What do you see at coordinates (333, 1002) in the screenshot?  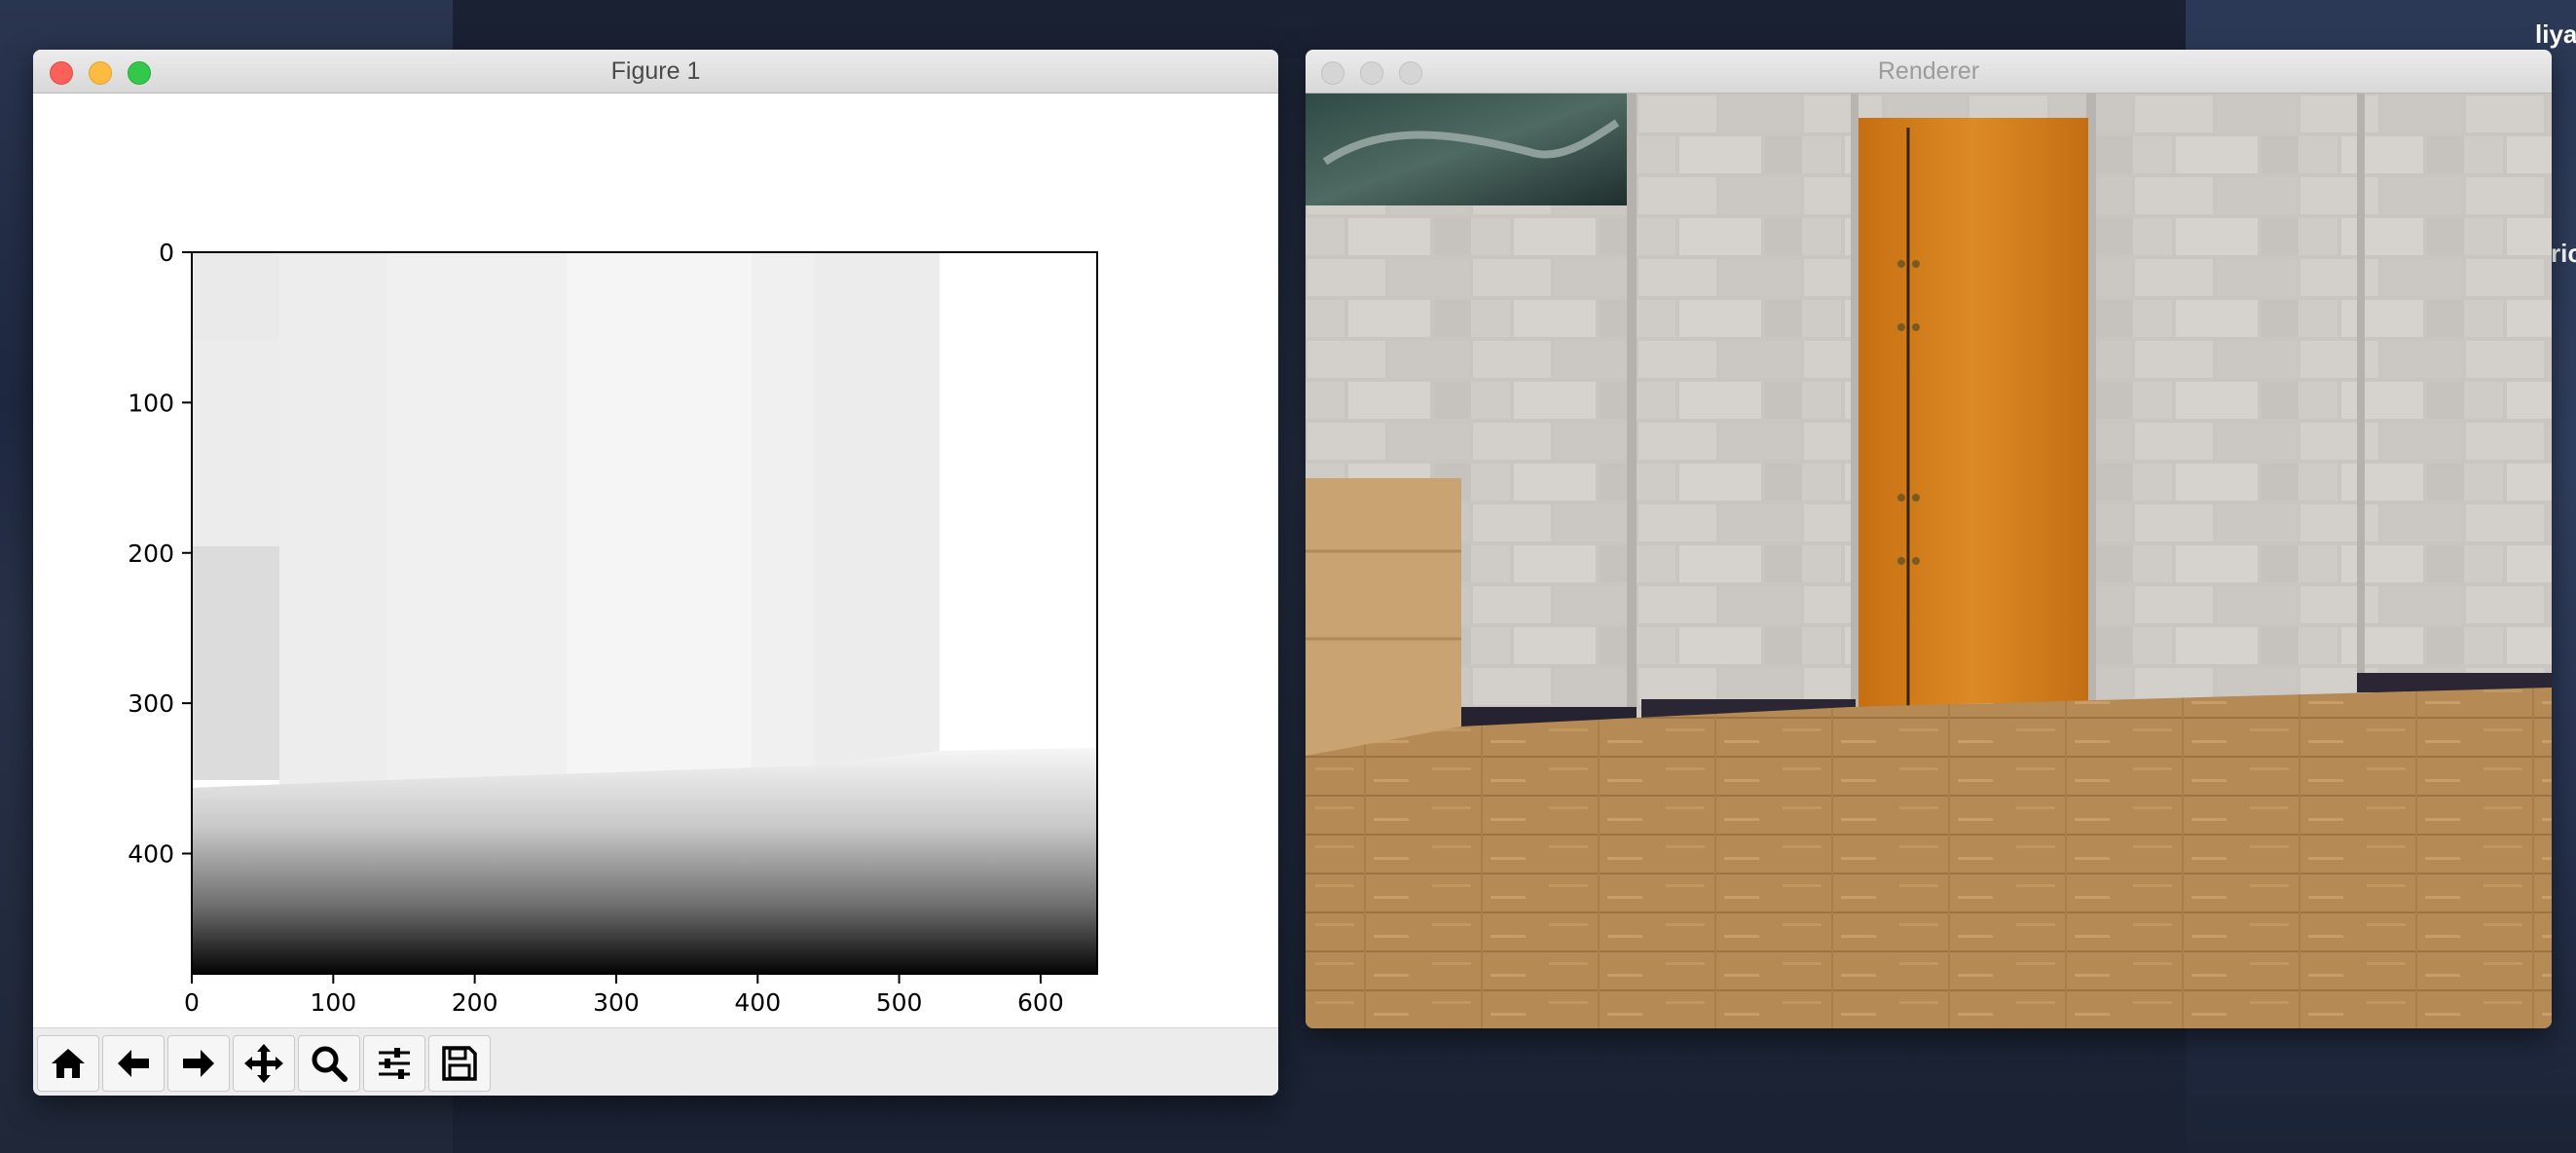 I see `x-tick-label: 100` at bounding box center [333, 1002].